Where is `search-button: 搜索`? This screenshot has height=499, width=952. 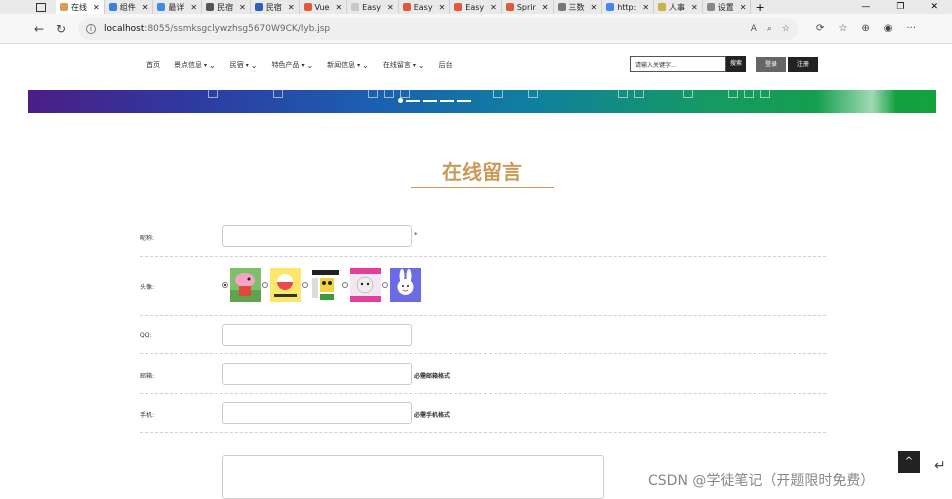
search-button: 搜索 is located at coordinates (736, 64).